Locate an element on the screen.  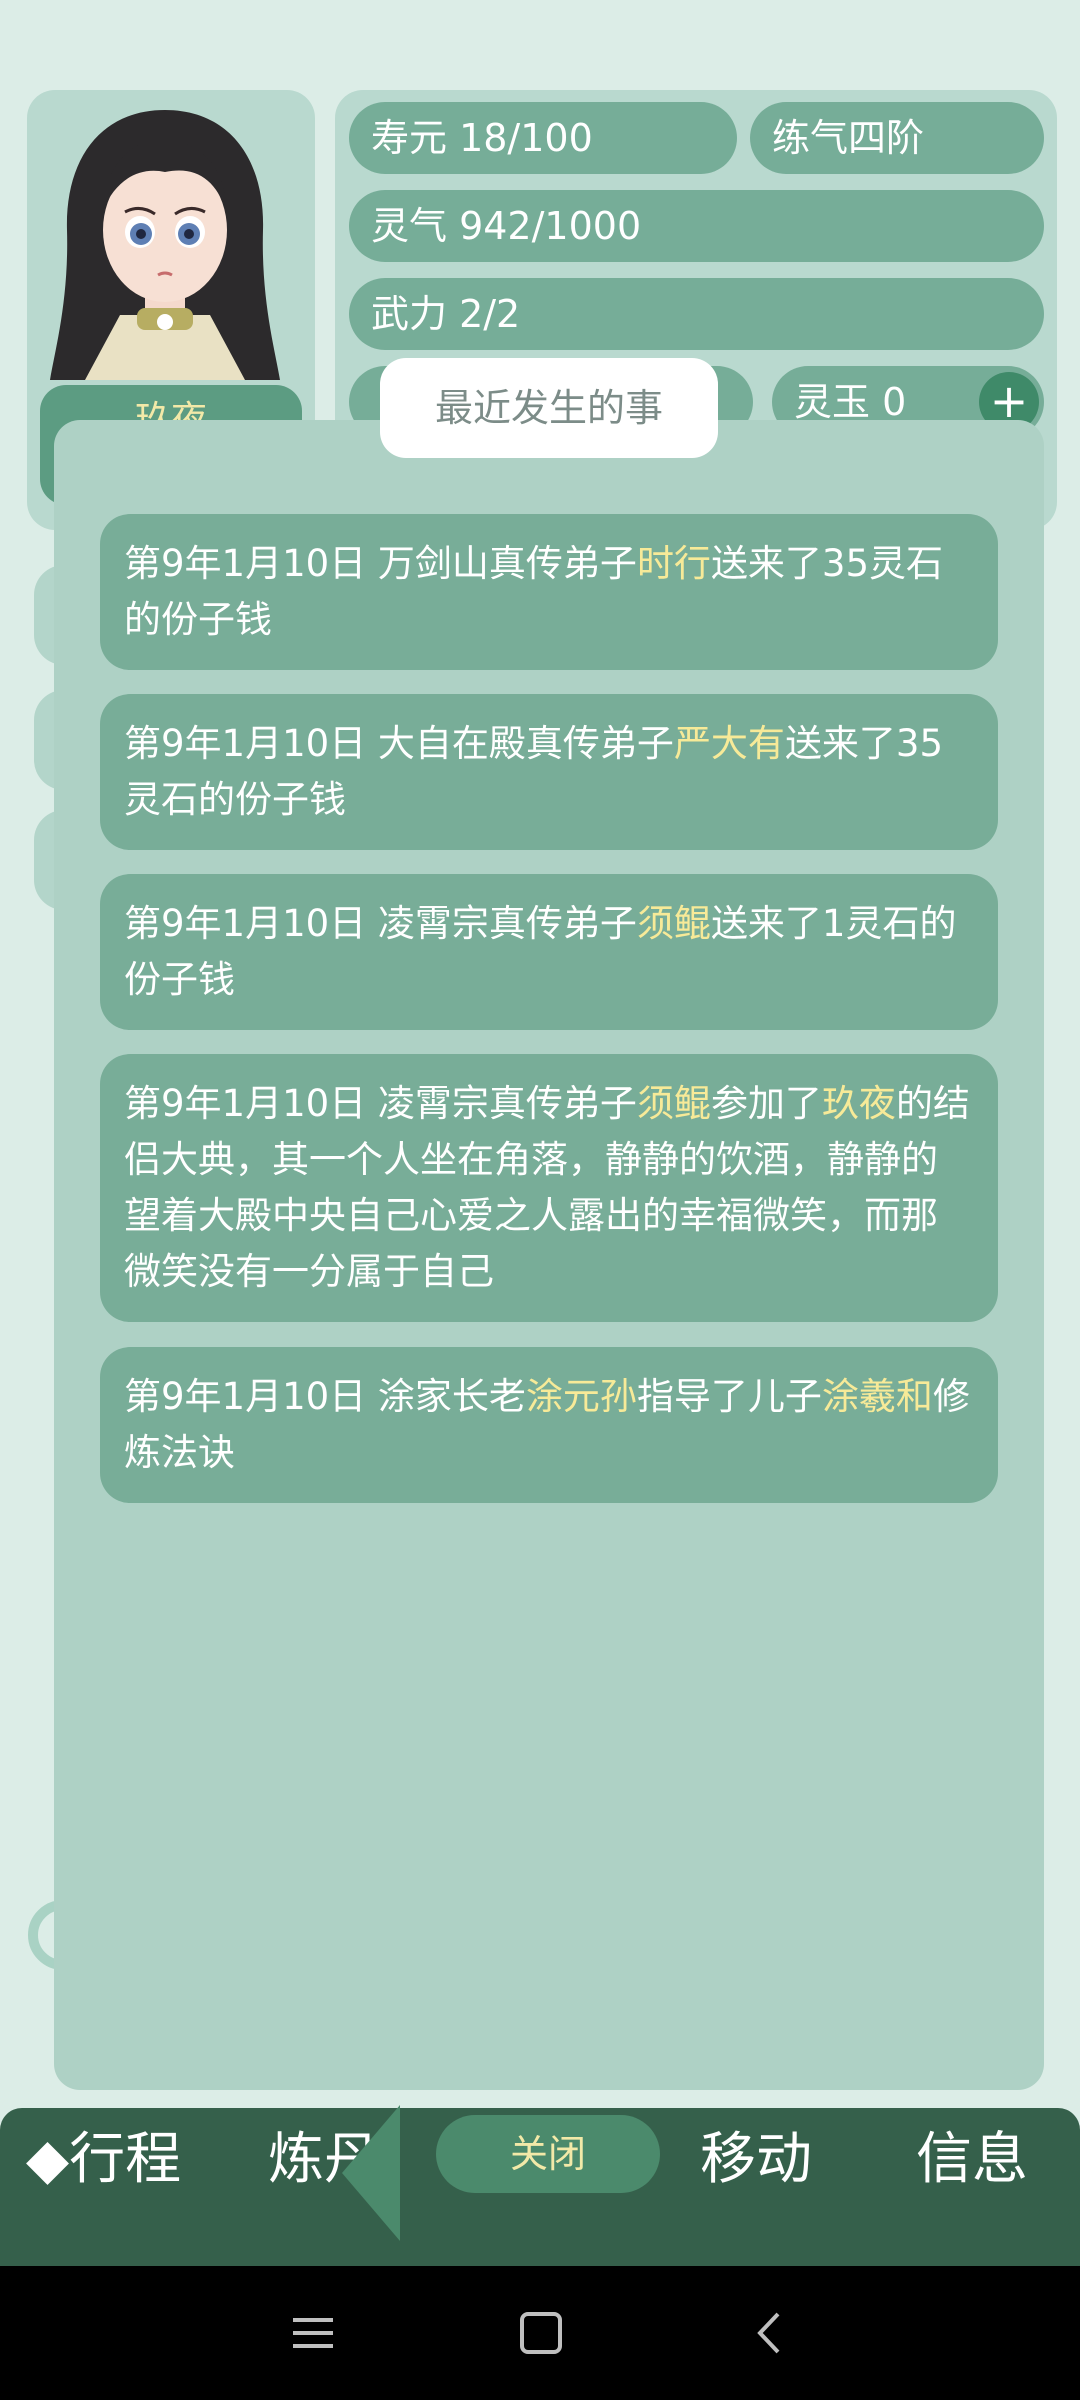
event-text: 第9年1月10日 万剑山真传弟子 is located at coordinates (380, 563).